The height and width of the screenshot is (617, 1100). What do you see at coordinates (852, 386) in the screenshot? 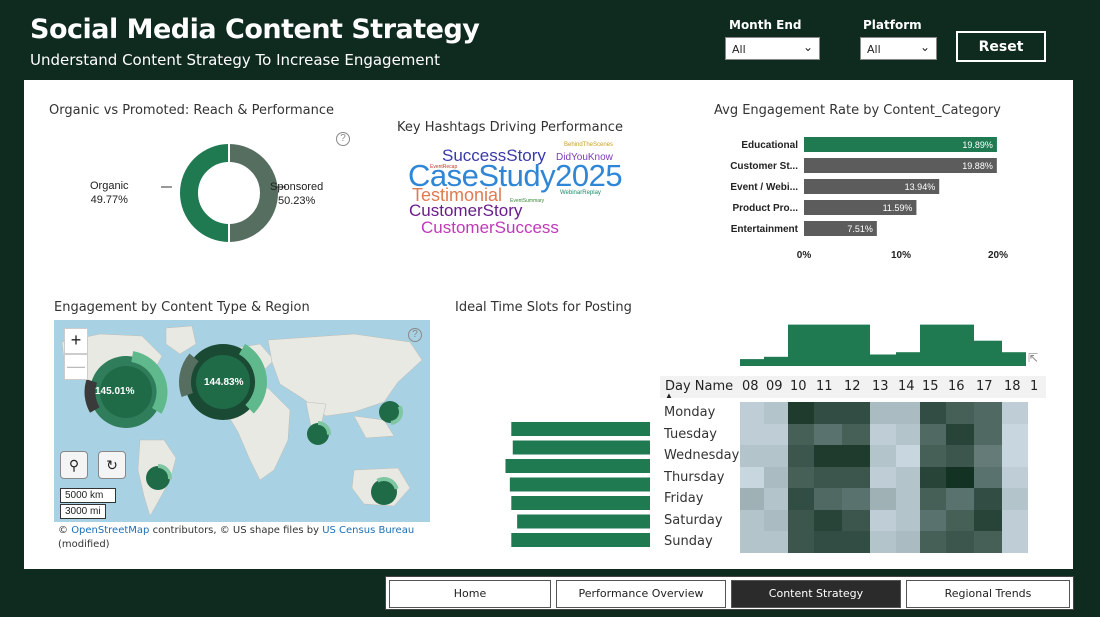
I see `hour-header: 12` at bounding box center [852, 386].